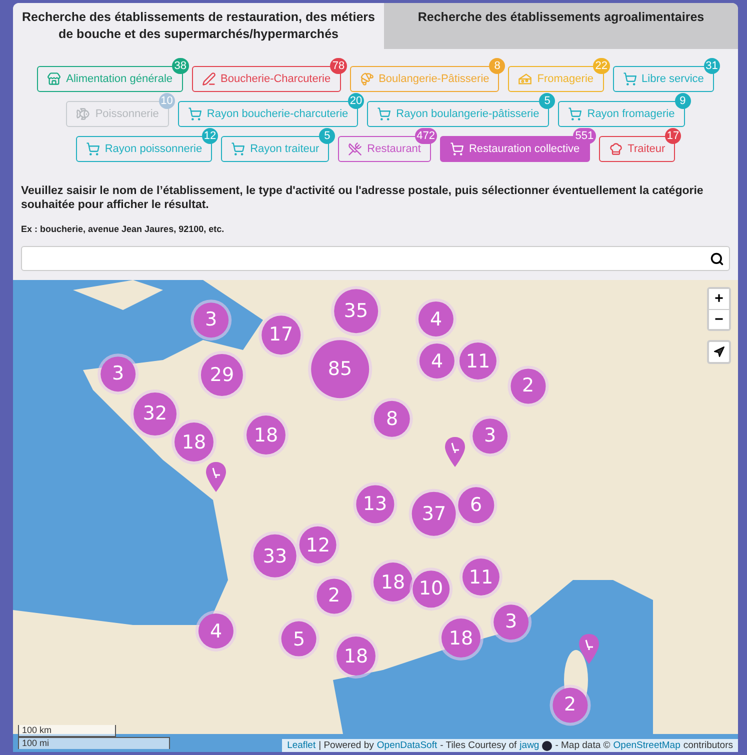  I want to click on tab: Recherche des établissements agroalimentaires, so click(561, 26).